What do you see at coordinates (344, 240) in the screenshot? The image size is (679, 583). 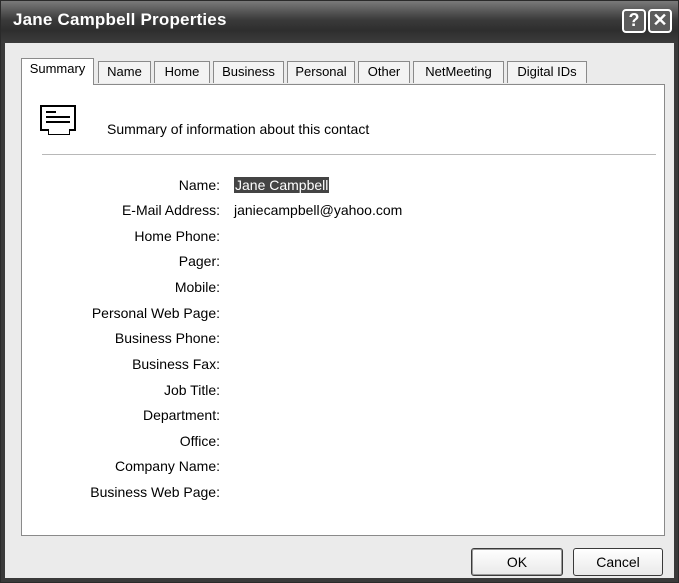 I see `field-row-home-phone: Home Phone:` at bounding box center [344, 240].